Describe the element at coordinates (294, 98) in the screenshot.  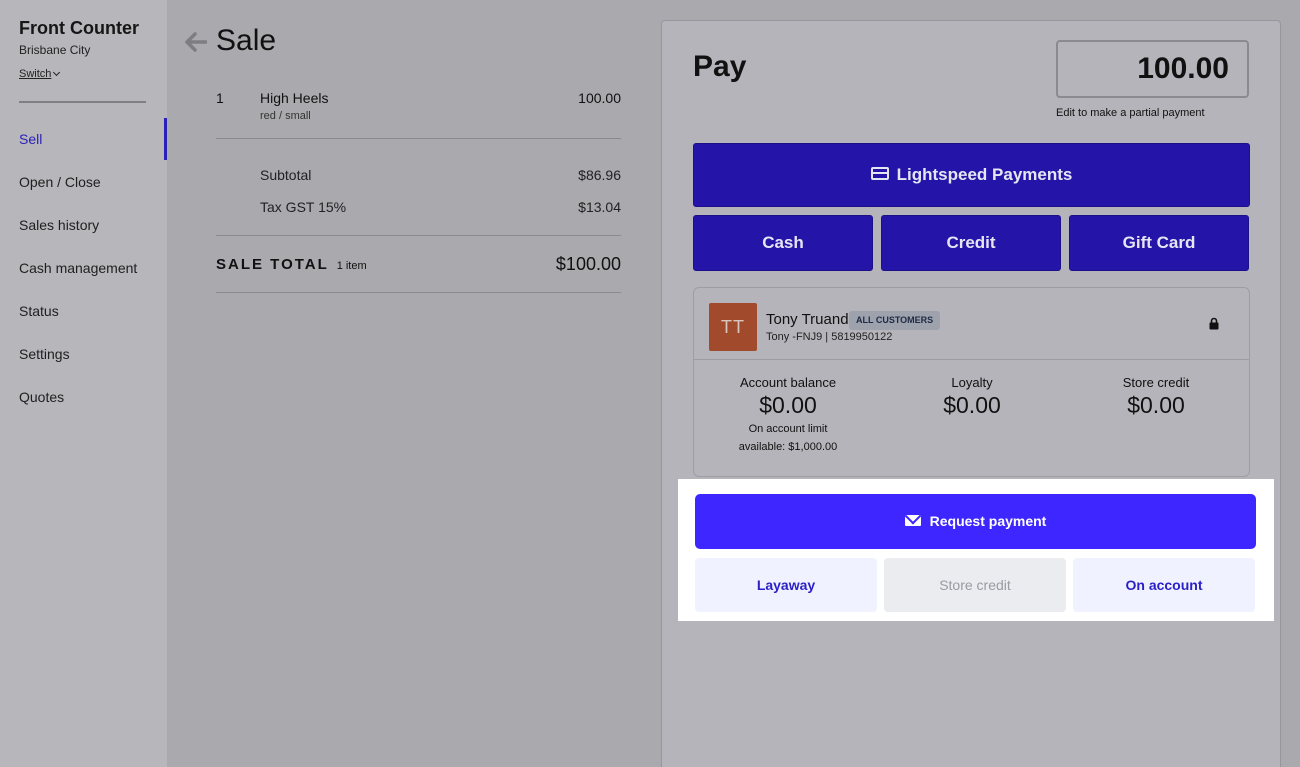
I see `line-item-name: High Heels` at that location.